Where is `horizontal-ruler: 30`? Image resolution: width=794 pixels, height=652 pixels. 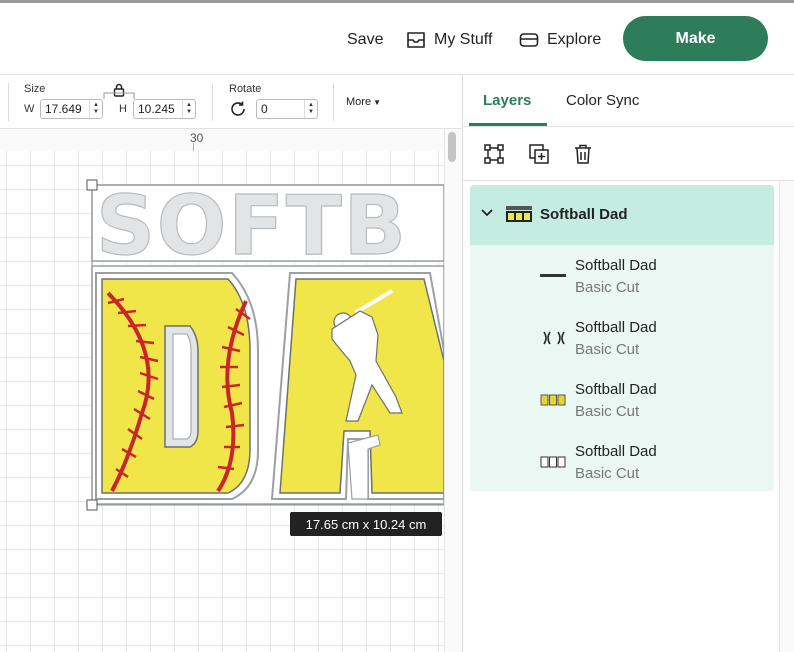 horizontal-ruler: 30 is located at coordinates (222, 140).